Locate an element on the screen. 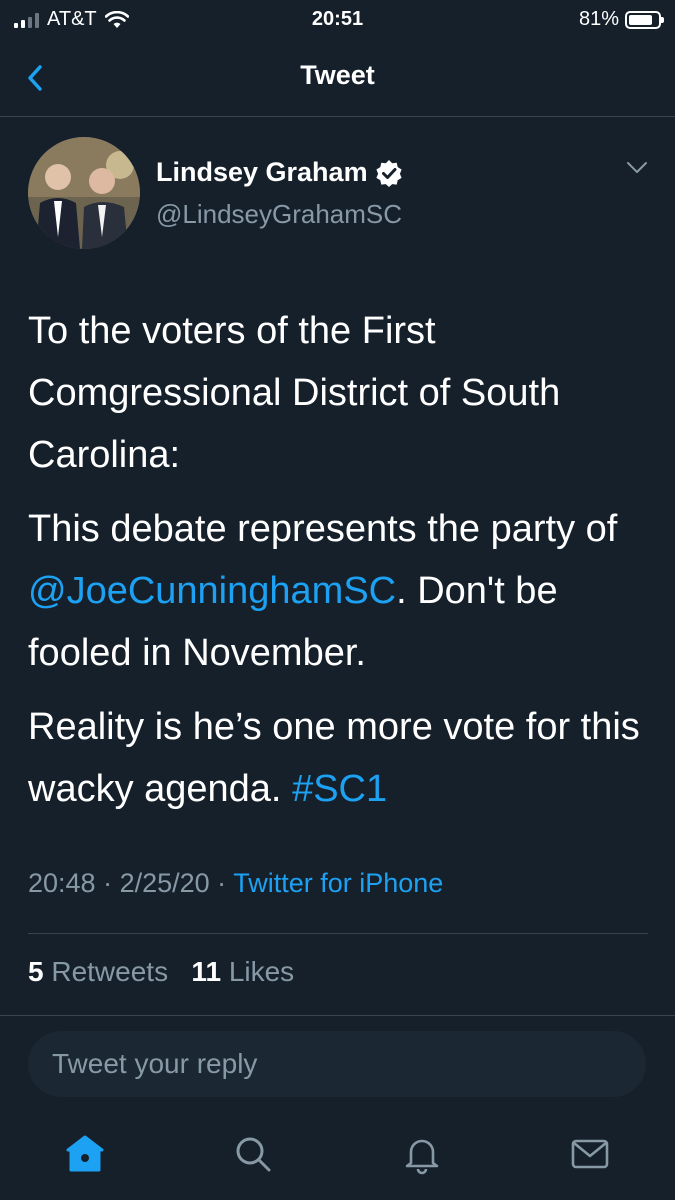 The image size is (675, 1200). tweet-author: Lindsey Graham @LindseyGrahamSC is located at coordinates (338, 194).